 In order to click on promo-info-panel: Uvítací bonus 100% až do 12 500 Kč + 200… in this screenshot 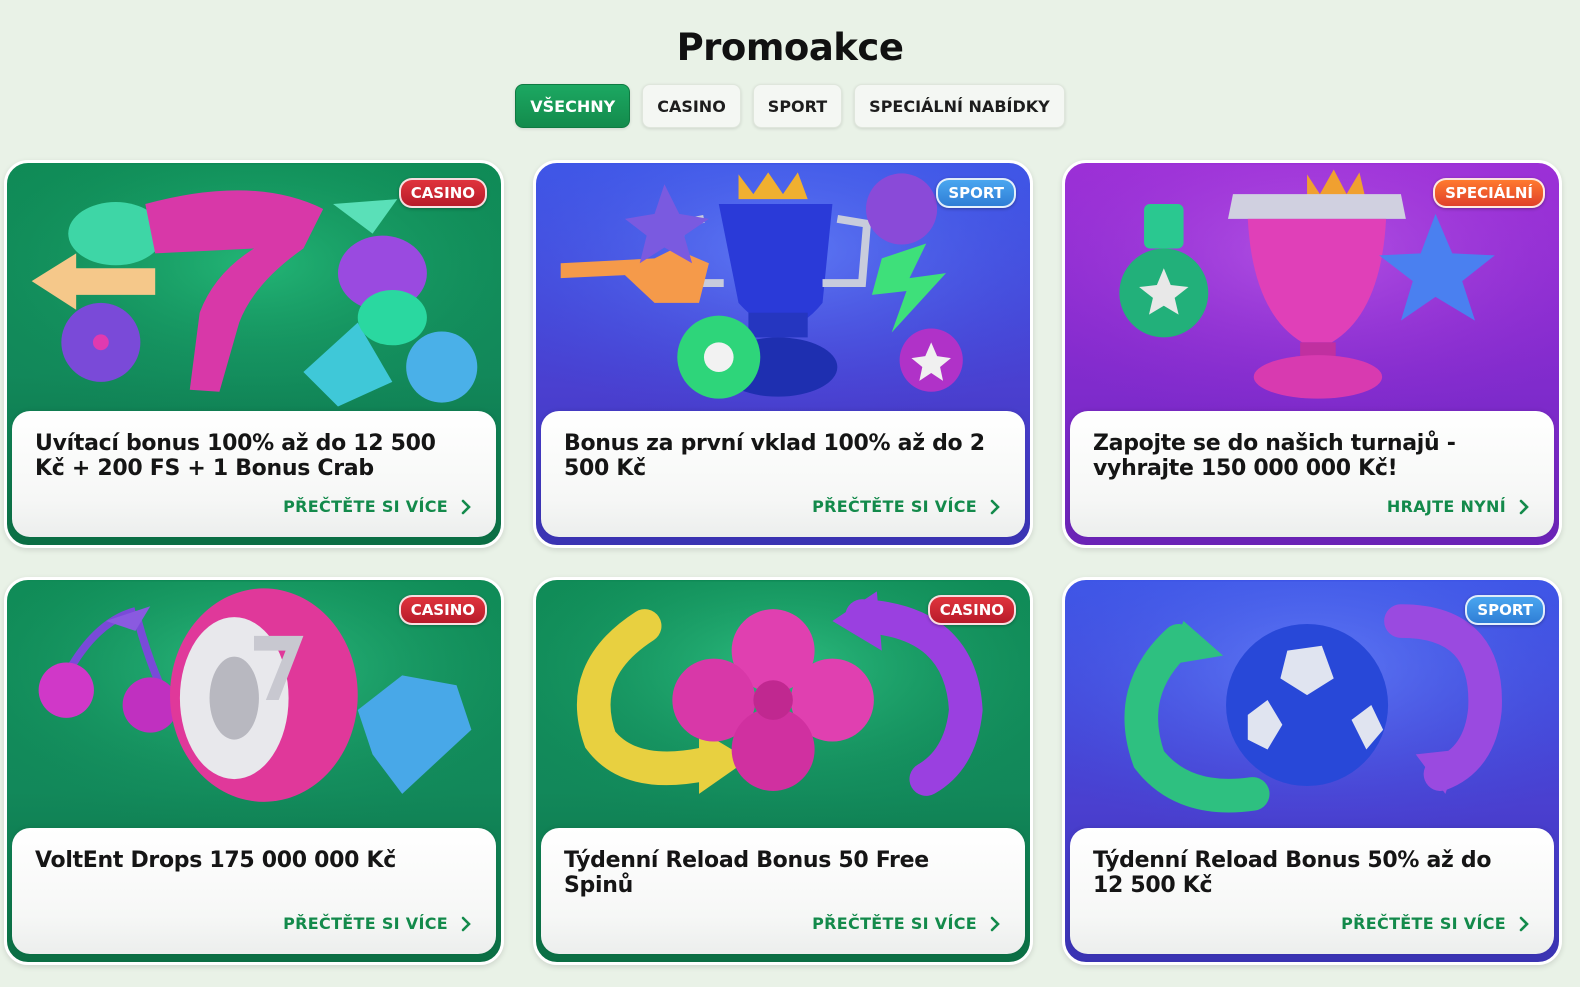, I will do `click(254, 474)`.